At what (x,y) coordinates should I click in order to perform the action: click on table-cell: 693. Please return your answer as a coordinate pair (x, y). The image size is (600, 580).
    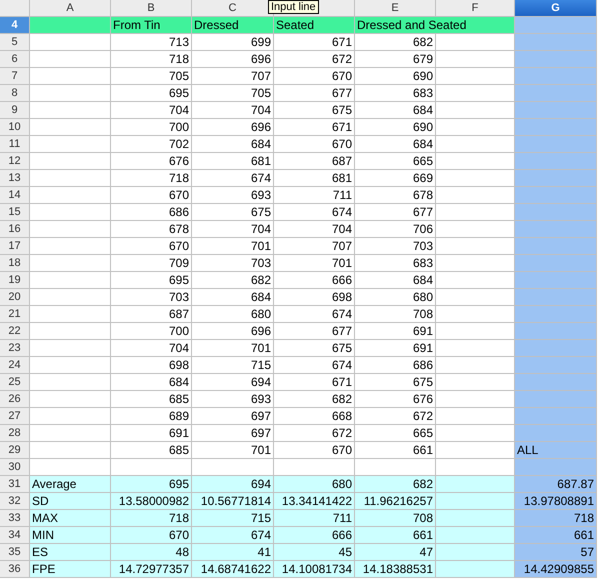
    Looking at the image, I should click on (233, 195).